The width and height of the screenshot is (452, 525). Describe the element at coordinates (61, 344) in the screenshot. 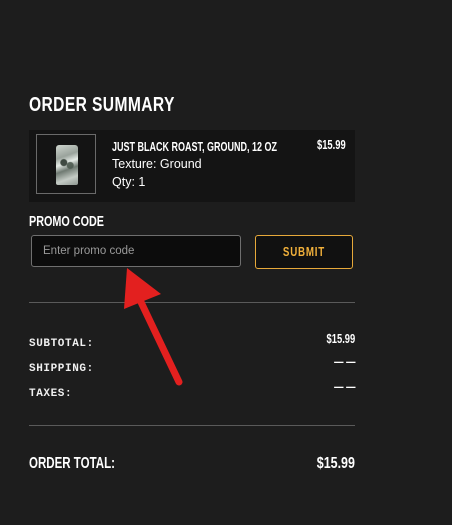

I see `subtotal-label: SUBTOTAL:` at that location.